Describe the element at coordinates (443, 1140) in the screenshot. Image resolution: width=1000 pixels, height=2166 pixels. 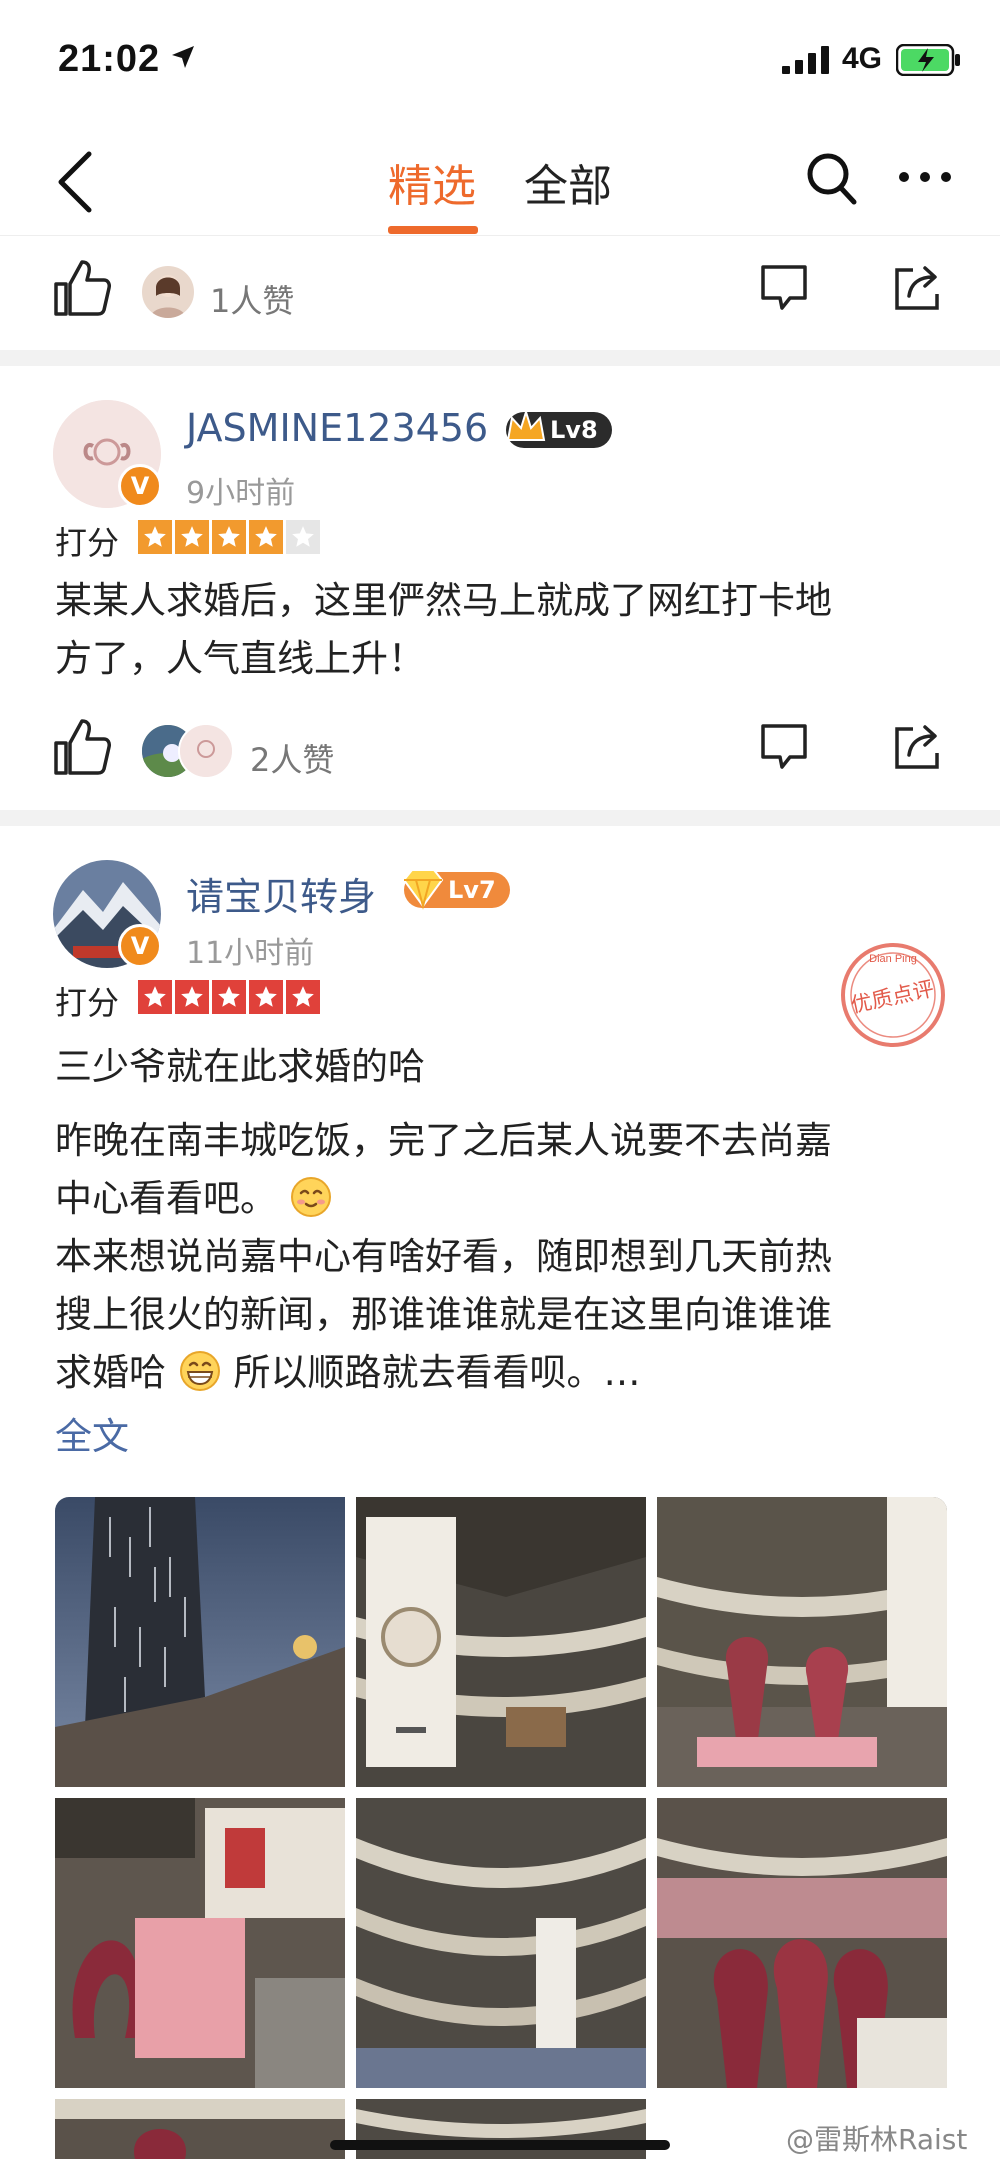
I see `content-line: 昨晚在南丰城吃饭，完了之后某人说要不去尚嘉` at that location.